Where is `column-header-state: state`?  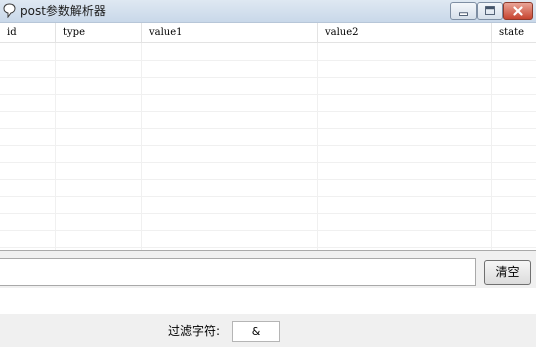 column-header-state: state is located at coordinates (514, 33).